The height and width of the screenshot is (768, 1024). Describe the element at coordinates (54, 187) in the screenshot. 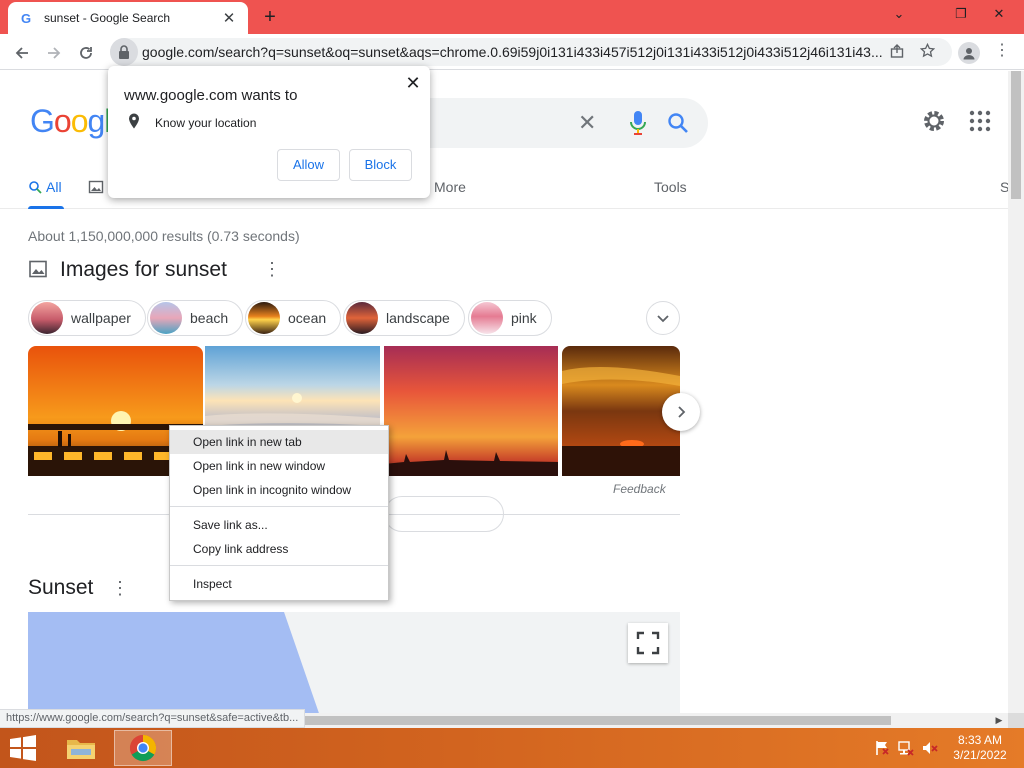

I see `tab-all-label: All` at that location.